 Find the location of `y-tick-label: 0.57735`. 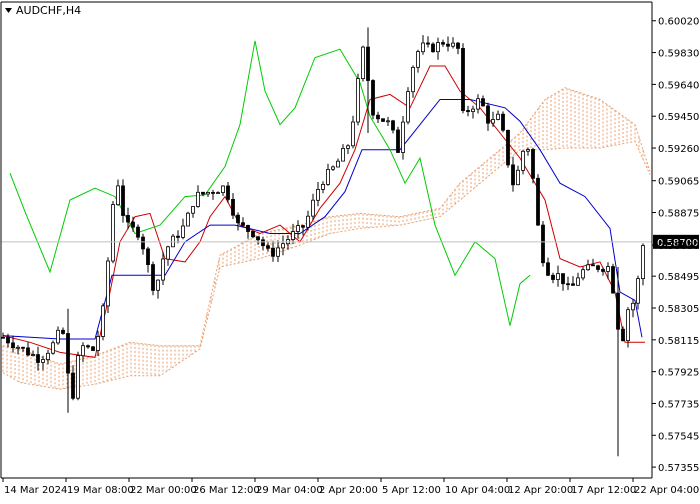

y-tick-label: 0.57735 is located at coordinates (678, 404).